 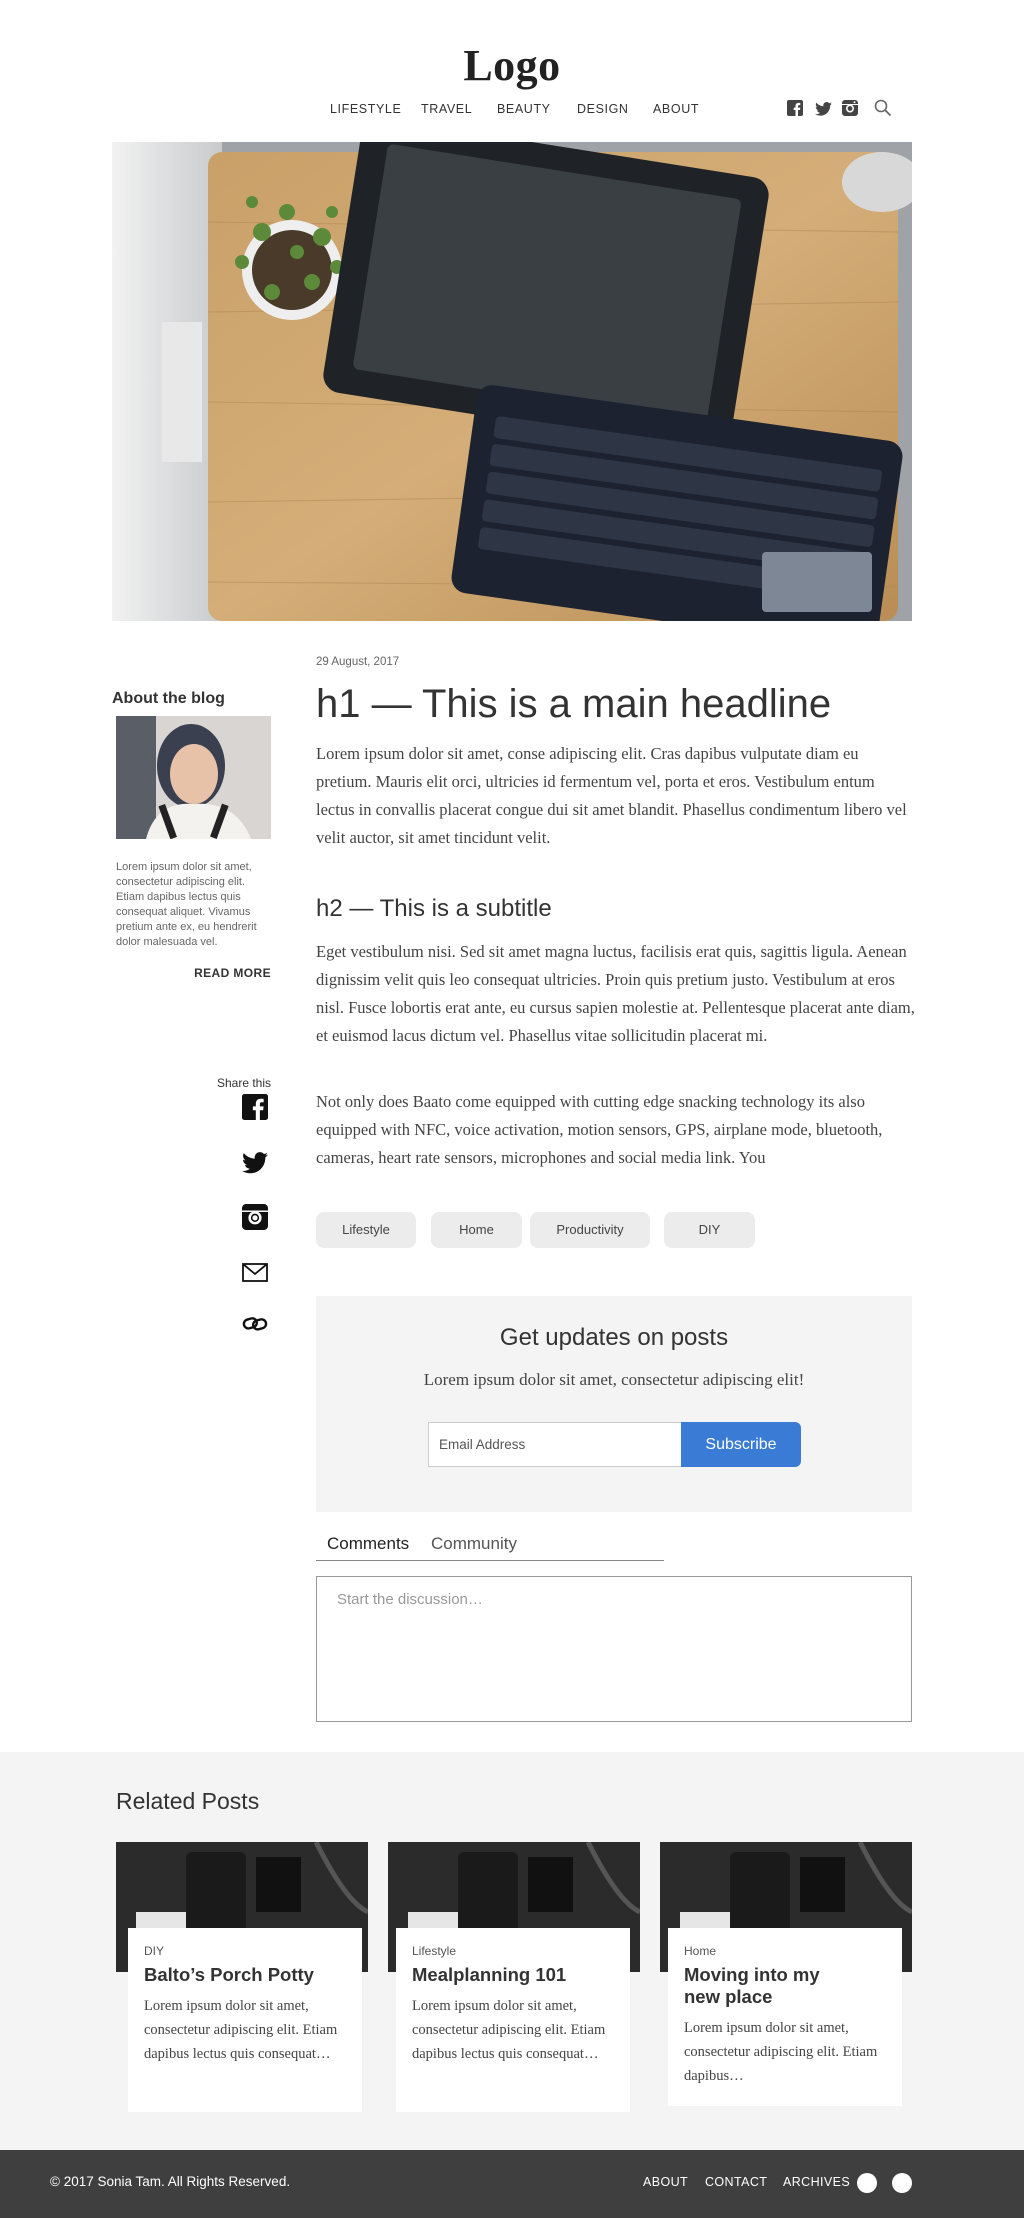 What do you see at coordinates (193, 973) in the screenshot?
I see `read-more-link: READ MORE` at bounding box center [193, 973].